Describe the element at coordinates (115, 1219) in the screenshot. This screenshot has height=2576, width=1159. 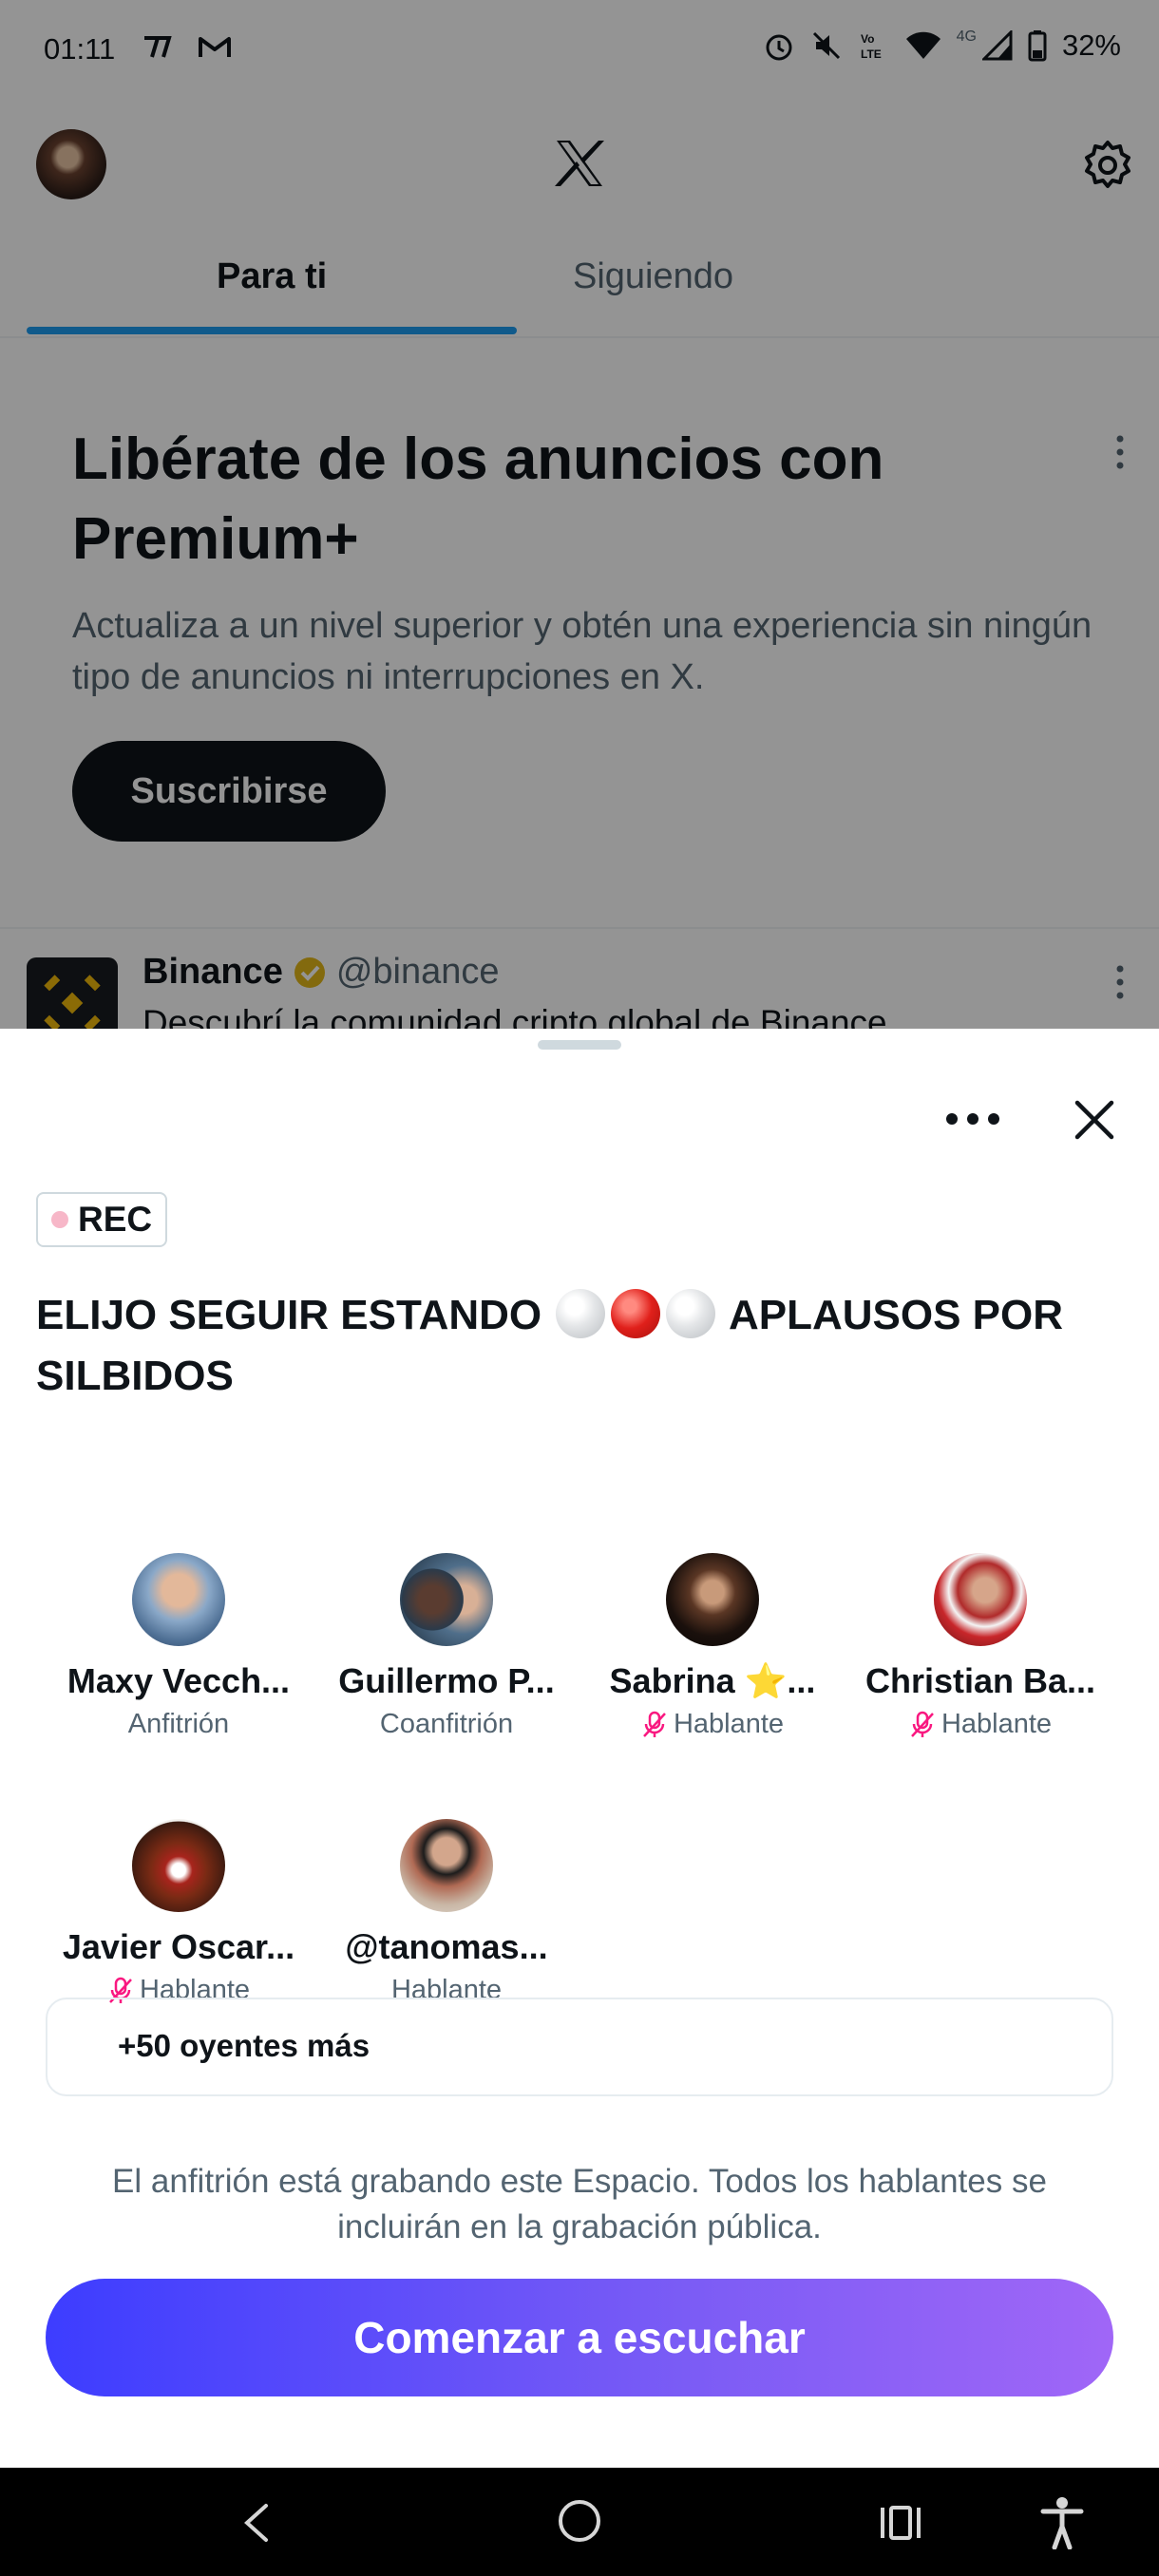
I see `recording-label: REC` at that location.